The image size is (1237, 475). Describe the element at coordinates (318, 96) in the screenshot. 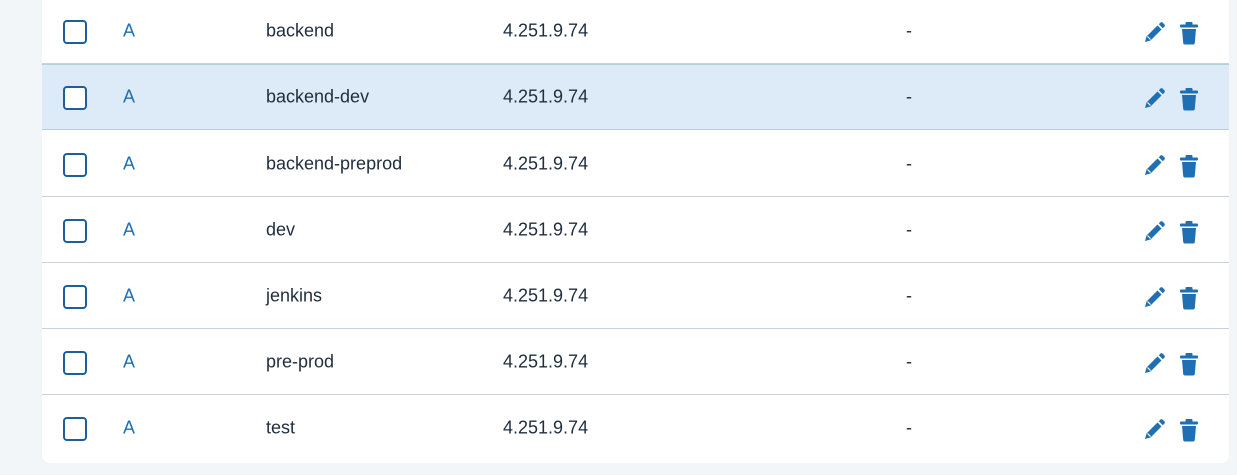

I see `record-name: backend-dev` at that location.